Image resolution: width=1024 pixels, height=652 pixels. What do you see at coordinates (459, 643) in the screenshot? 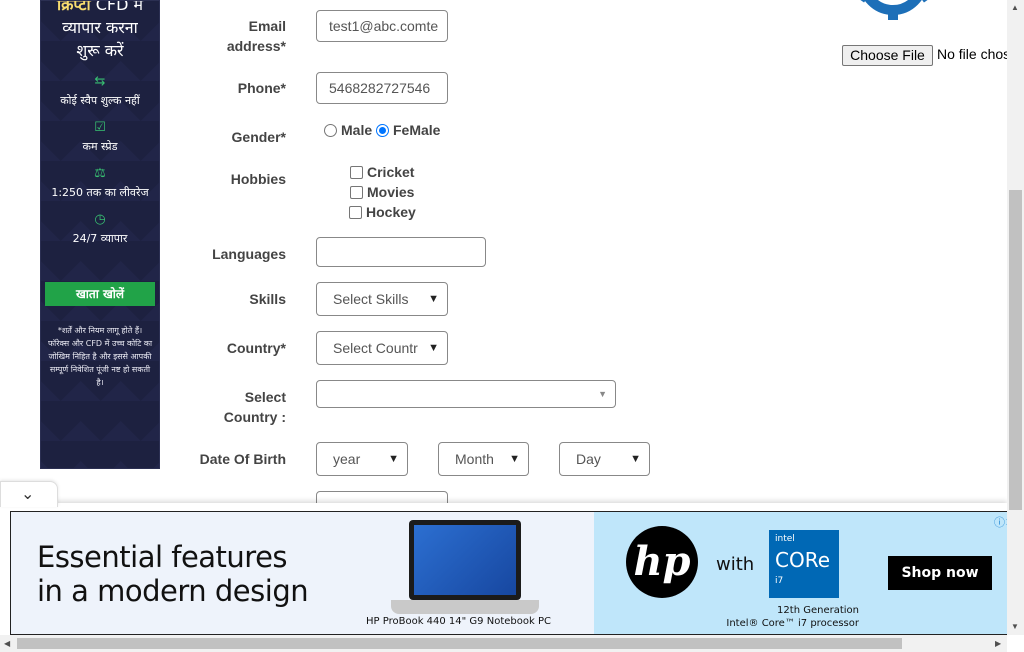
I see `horizontal-scroll-thumb` at bounding box center [459, 643].